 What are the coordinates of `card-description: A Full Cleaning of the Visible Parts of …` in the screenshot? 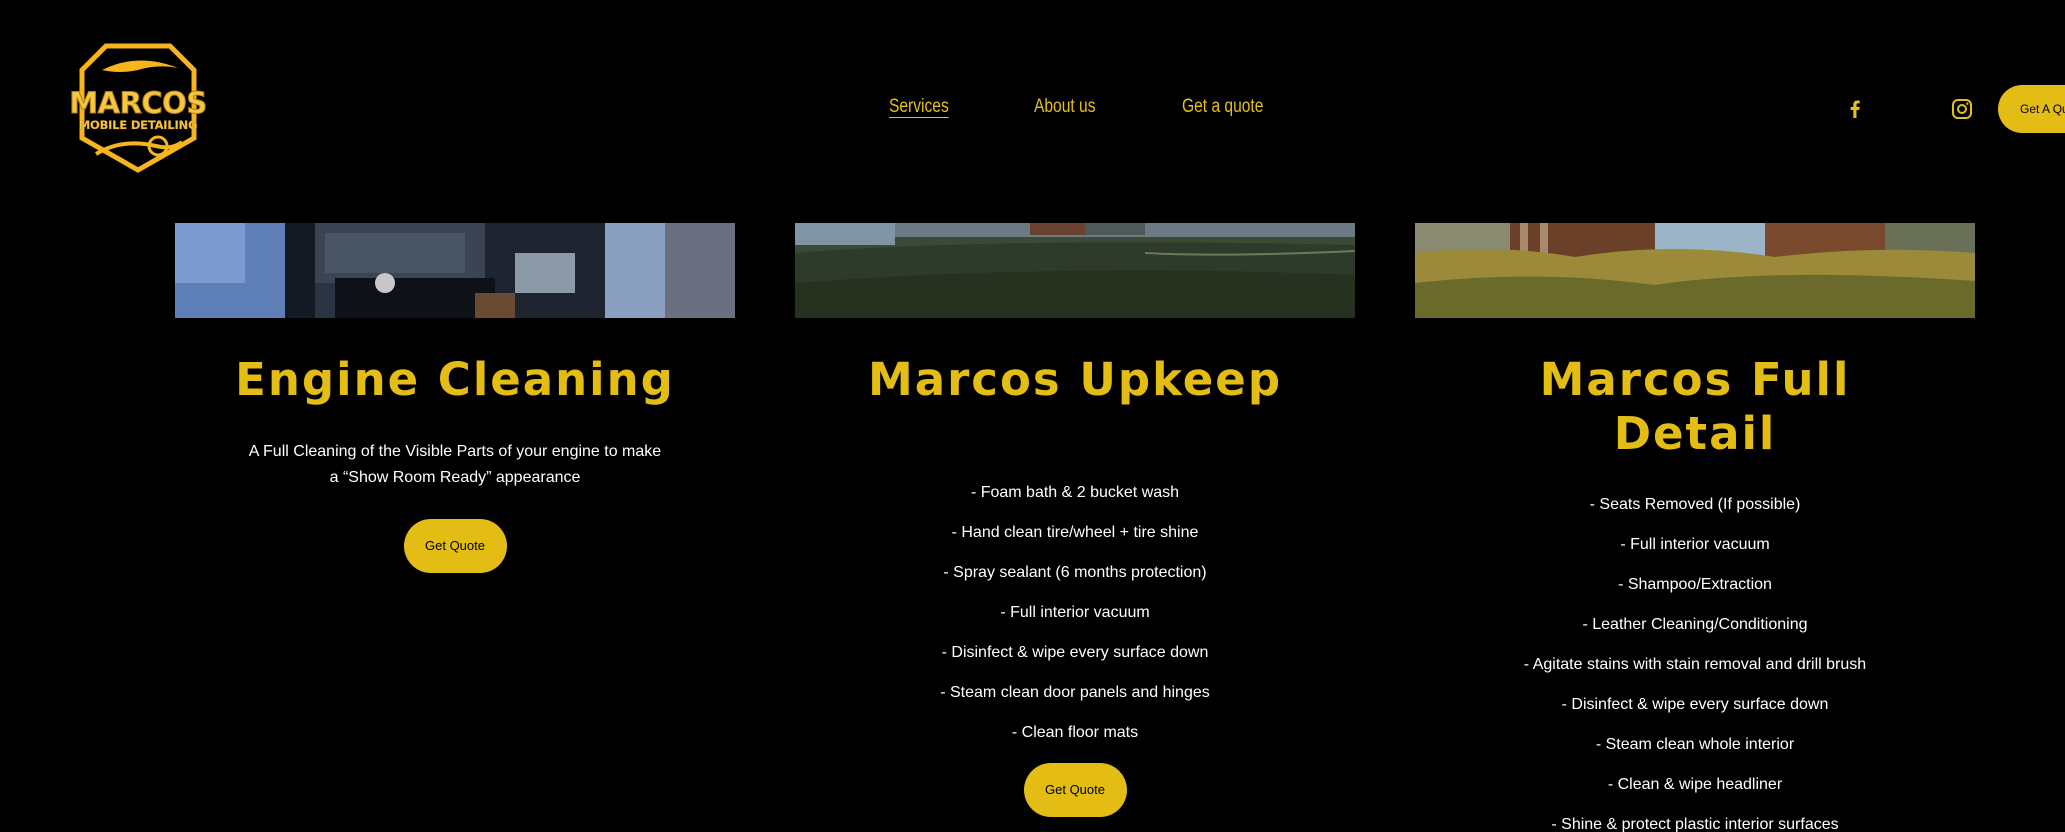 It's located at (455, 464).